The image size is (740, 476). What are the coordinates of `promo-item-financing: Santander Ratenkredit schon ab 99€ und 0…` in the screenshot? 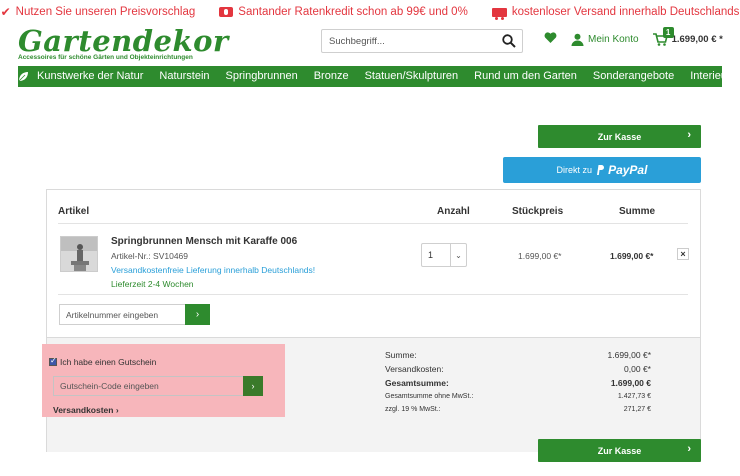 It's located at (343, 12).